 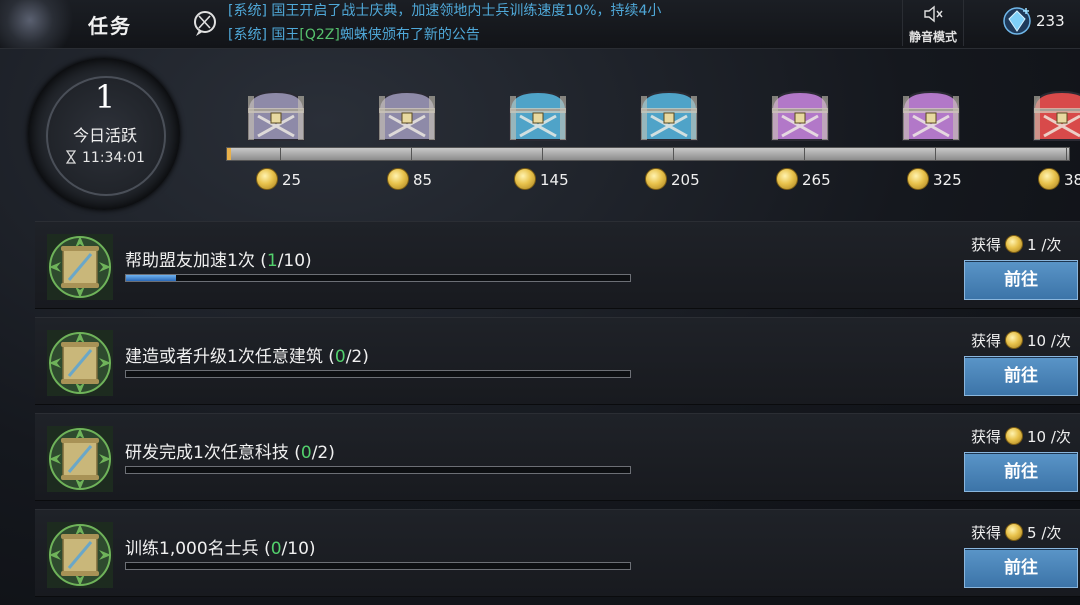 What do you see at coordinates (947, 180) in the screenshot?
I see `milestone-label: 325` at bounding box center [947, 180].